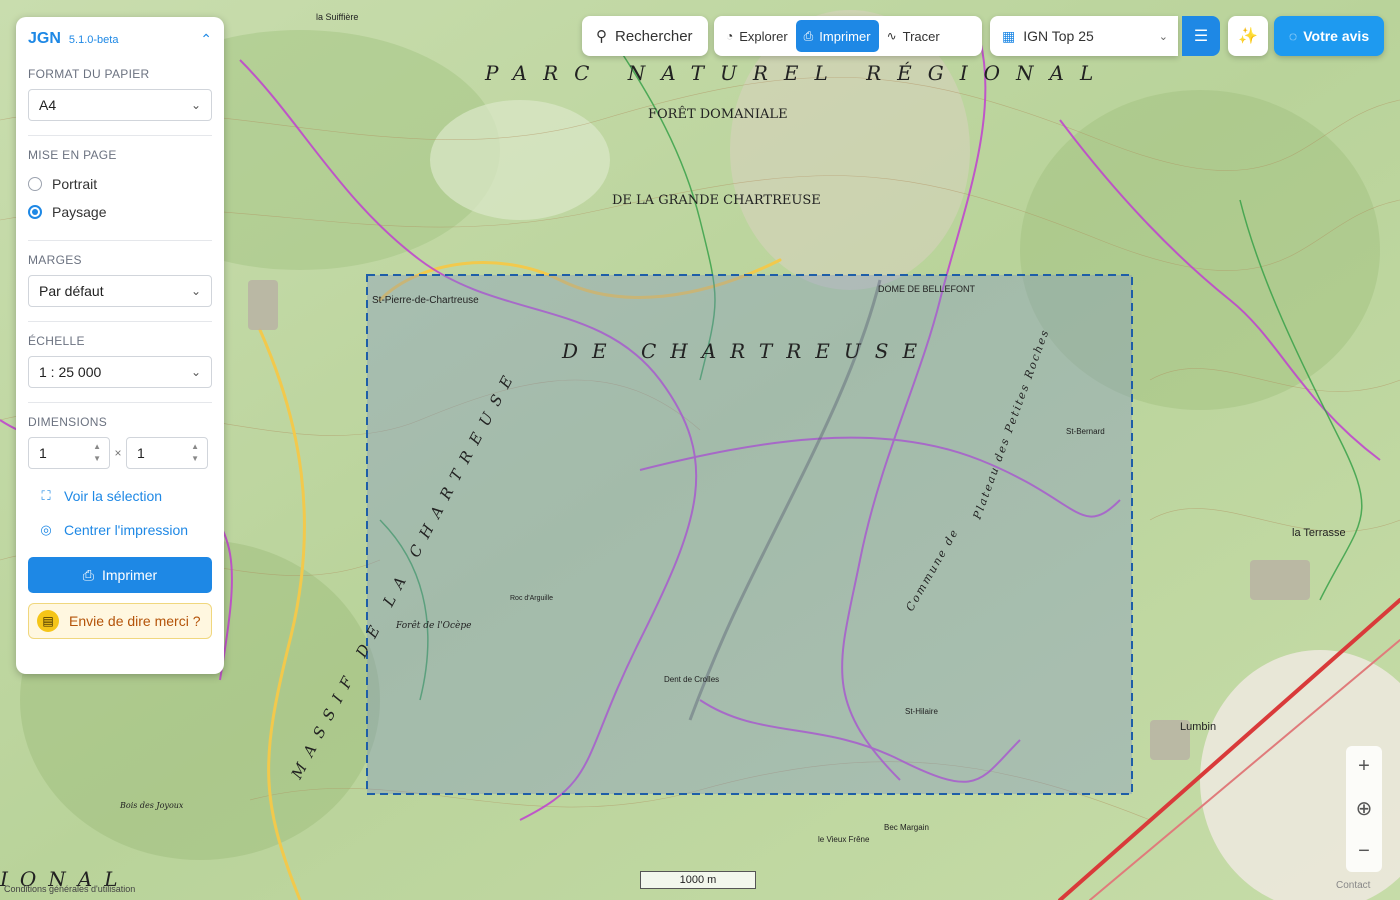 The width and height of the screenshot is (1400, 900). What do you see at coordinates (337, 17) in the screenshot?
I see `label-suiffiere: la Suiffière` at bounding box center [337, 17].